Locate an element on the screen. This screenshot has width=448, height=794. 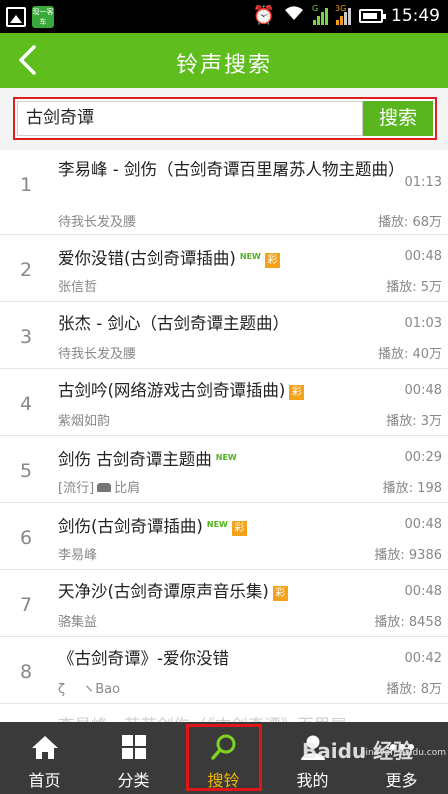
signal-3g-icon: 3G is located at coordinates (343, 14).